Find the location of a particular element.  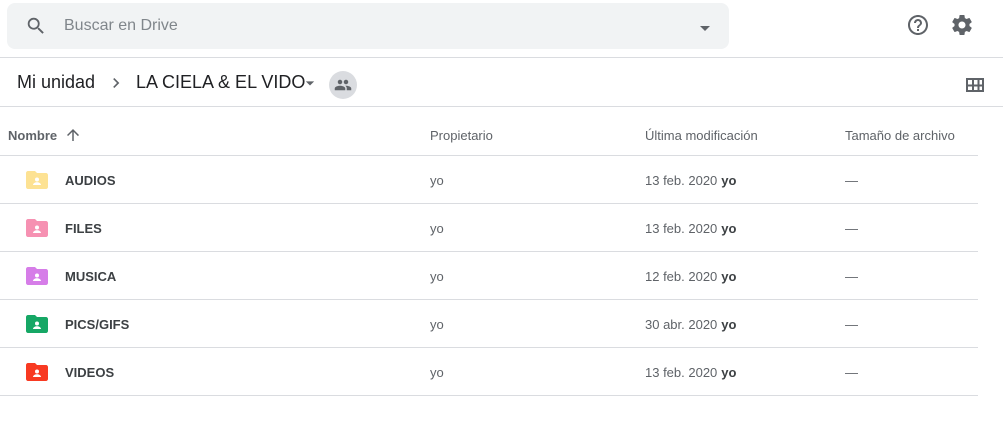

file-name: AUDIOS is located at coordinates (90, 180).